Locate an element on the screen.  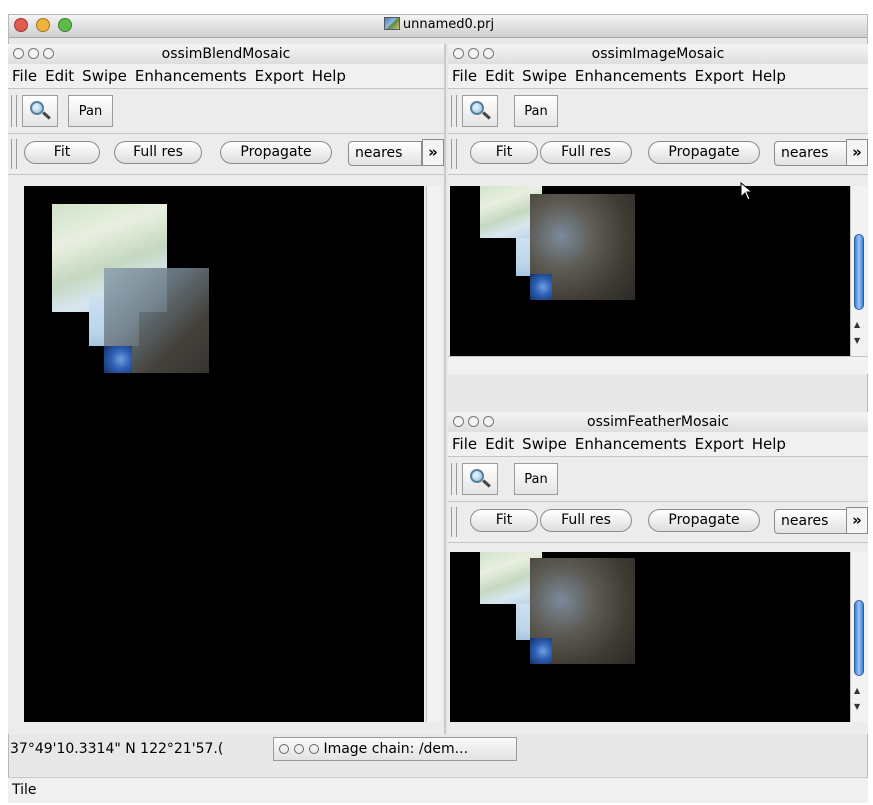
horizontal-scrollbar is located at coordinates (658, 365).